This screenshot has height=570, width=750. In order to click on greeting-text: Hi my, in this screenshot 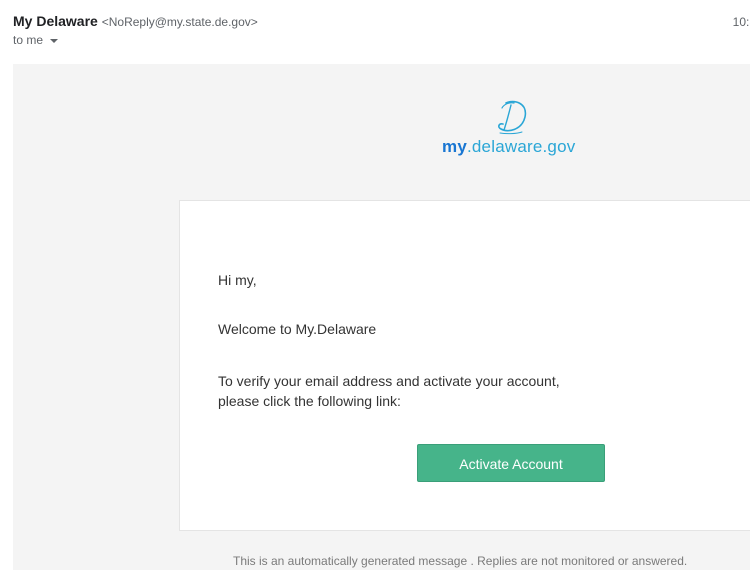, I will do `click(237, 280)`.